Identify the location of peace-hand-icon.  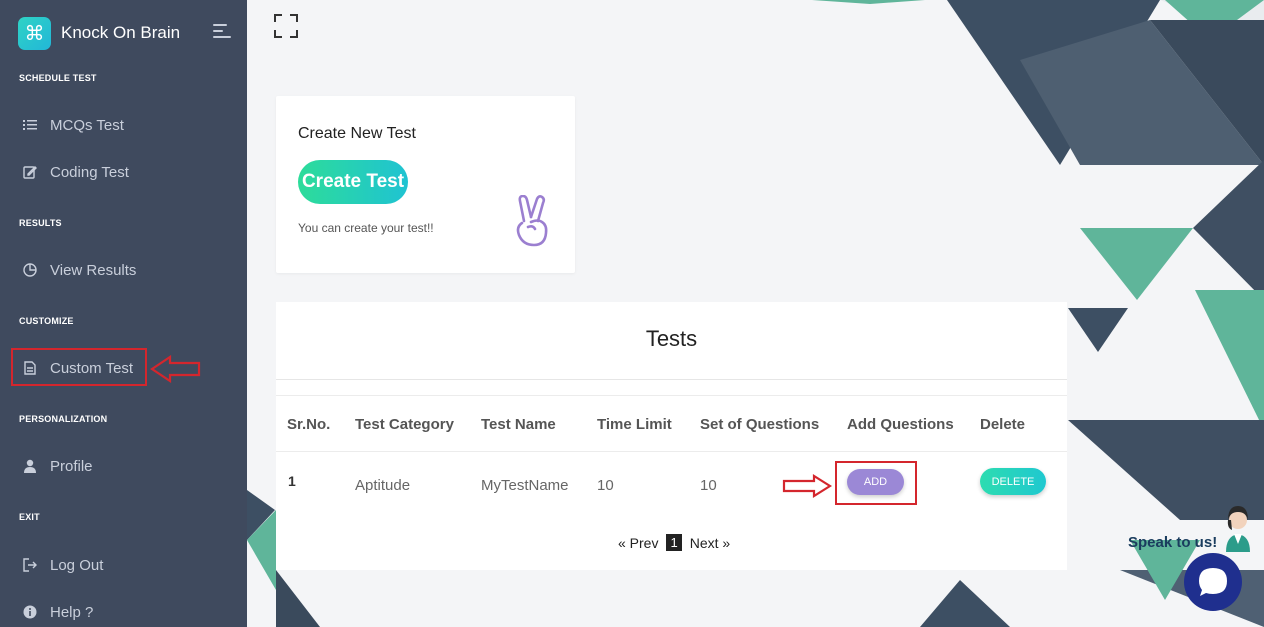
(532, 221).